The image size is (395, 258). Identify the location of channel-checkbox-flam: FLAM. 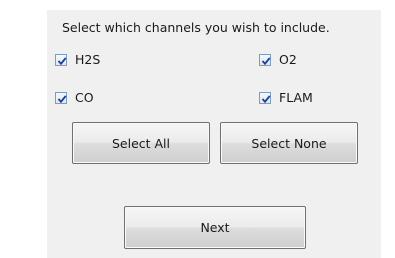
(286, 97).